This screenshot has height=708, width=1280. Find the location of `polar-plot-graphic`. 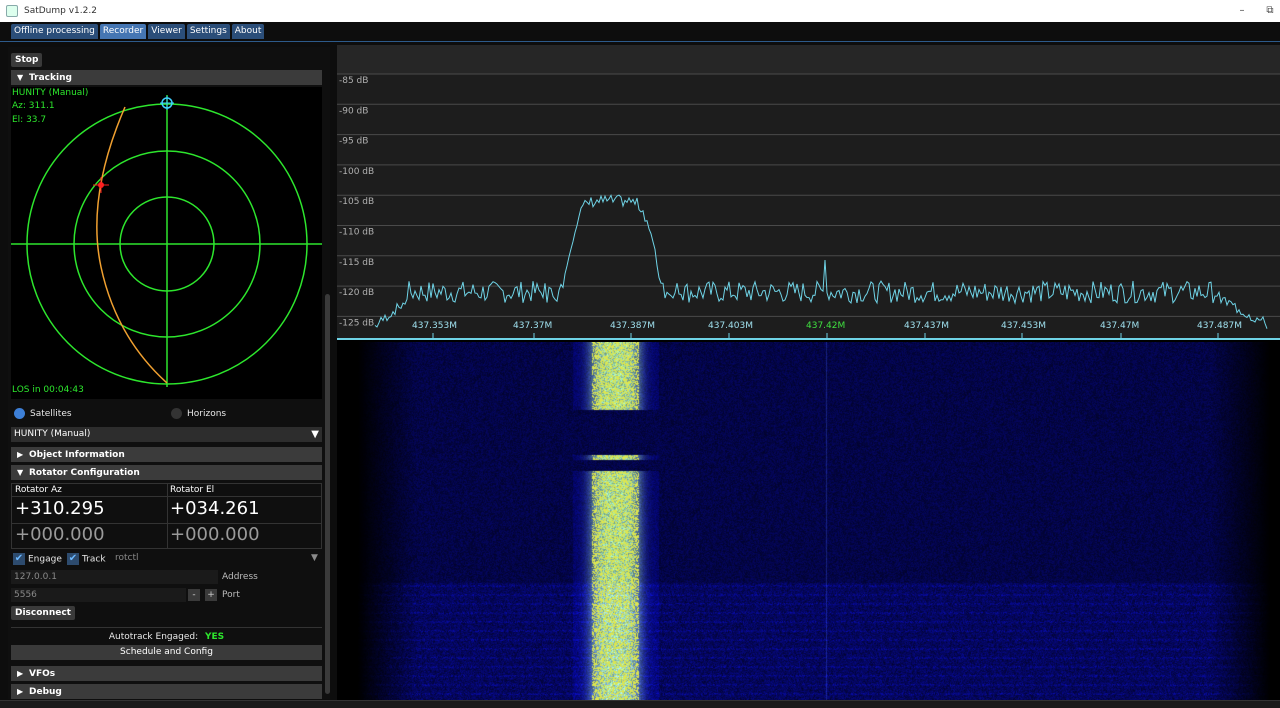

polar-plot-graphic is located at coordinates (166, 241).